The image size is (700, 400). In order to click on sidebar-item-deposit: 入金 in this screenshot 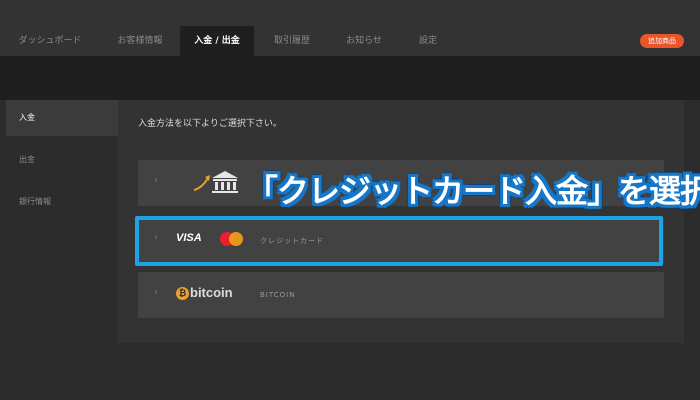, I will do `click(62, 118)`.